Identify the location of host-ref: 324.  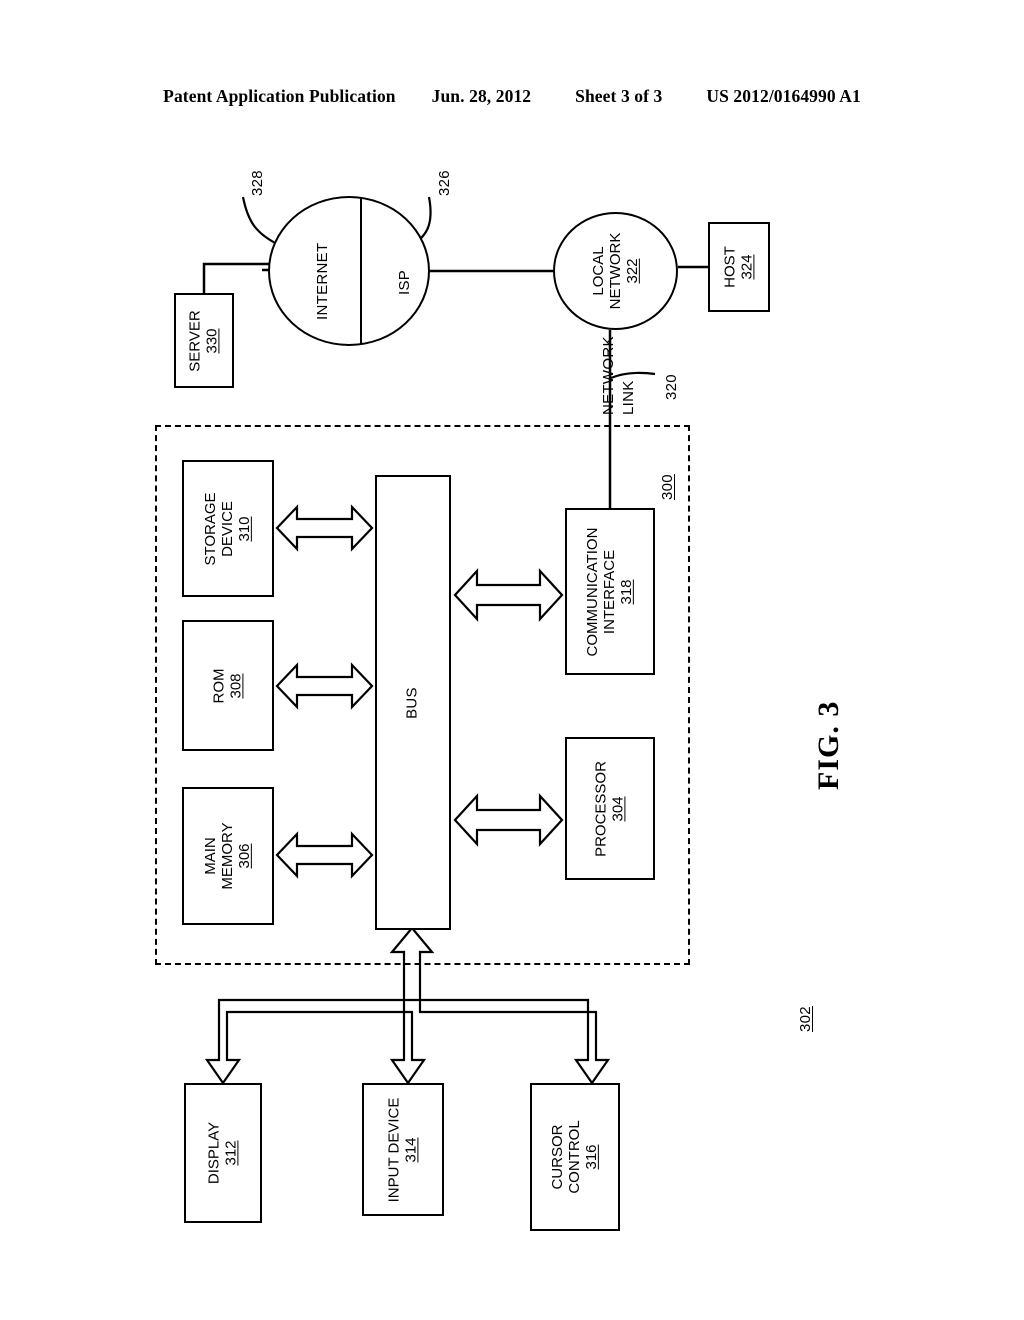
(747, 267).